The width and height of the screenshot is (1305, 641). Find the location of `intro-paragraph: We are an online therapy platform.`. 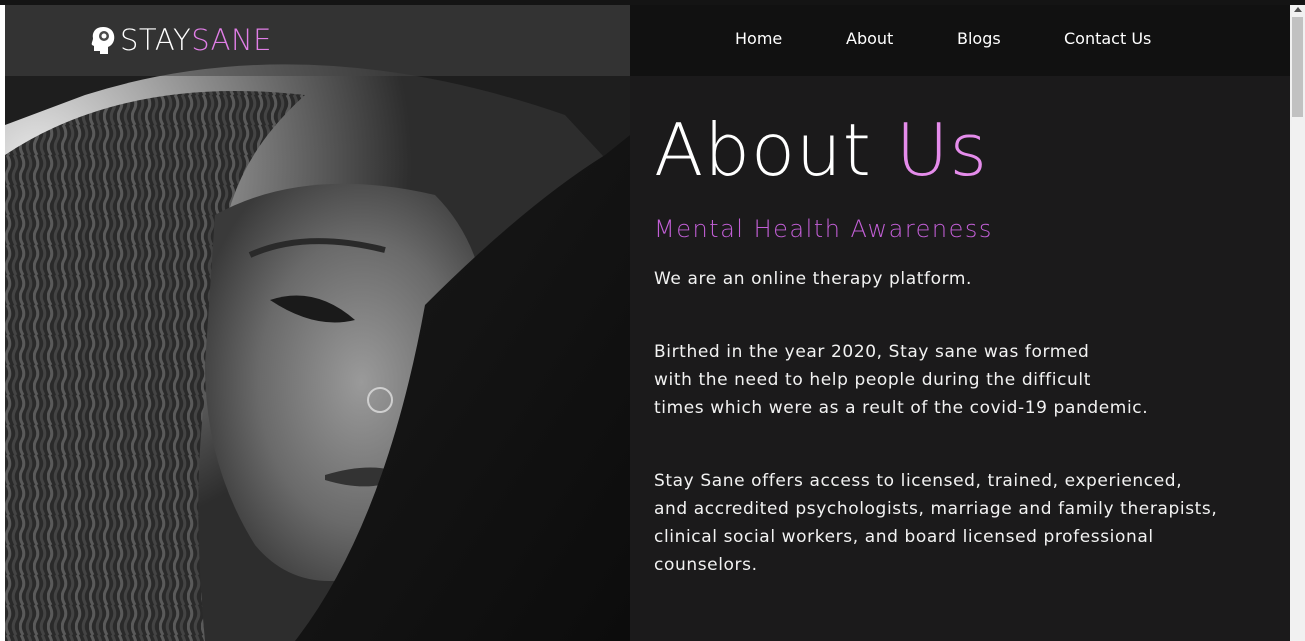

intro-paragraph: We are an online therapy platform. is located at coordinates (969, 279).